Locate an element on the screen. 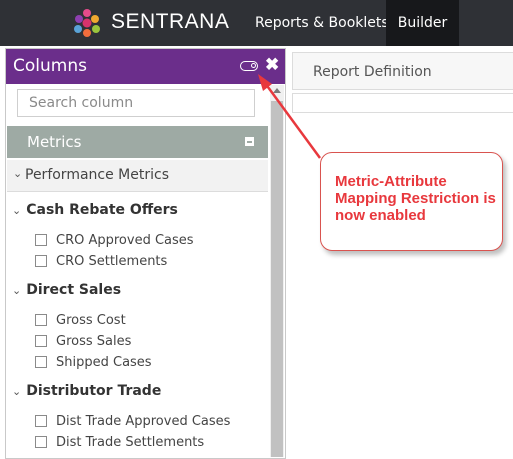 Image resolution: width=513 pixels, height=459 pixels. group-distributor-trade: ⌄ Distributor Trade is located at coordinates (86, 391).